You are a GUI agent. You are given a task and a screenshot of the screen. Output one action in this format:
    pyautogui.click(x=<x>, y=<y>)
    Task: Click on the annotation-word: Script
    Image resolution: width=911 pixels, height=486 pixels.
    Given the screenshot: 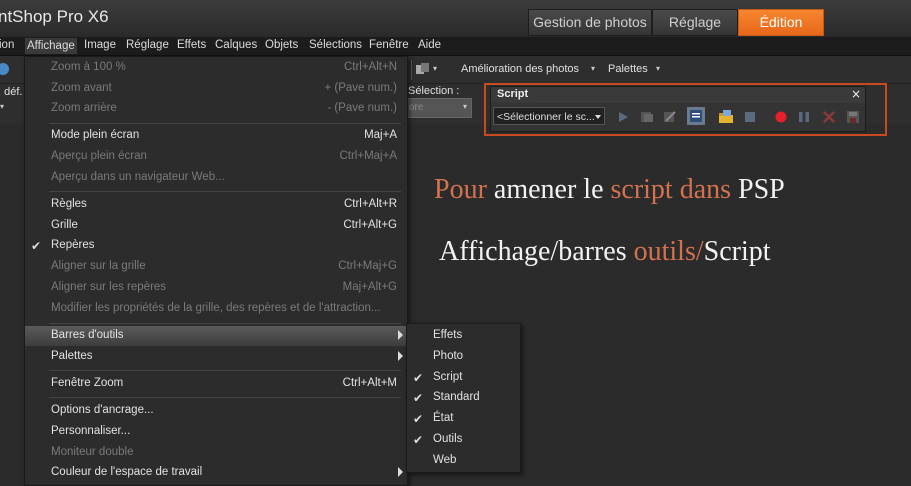 What is the action you would take?
    pyautogui.click(x=737, y=251)
    